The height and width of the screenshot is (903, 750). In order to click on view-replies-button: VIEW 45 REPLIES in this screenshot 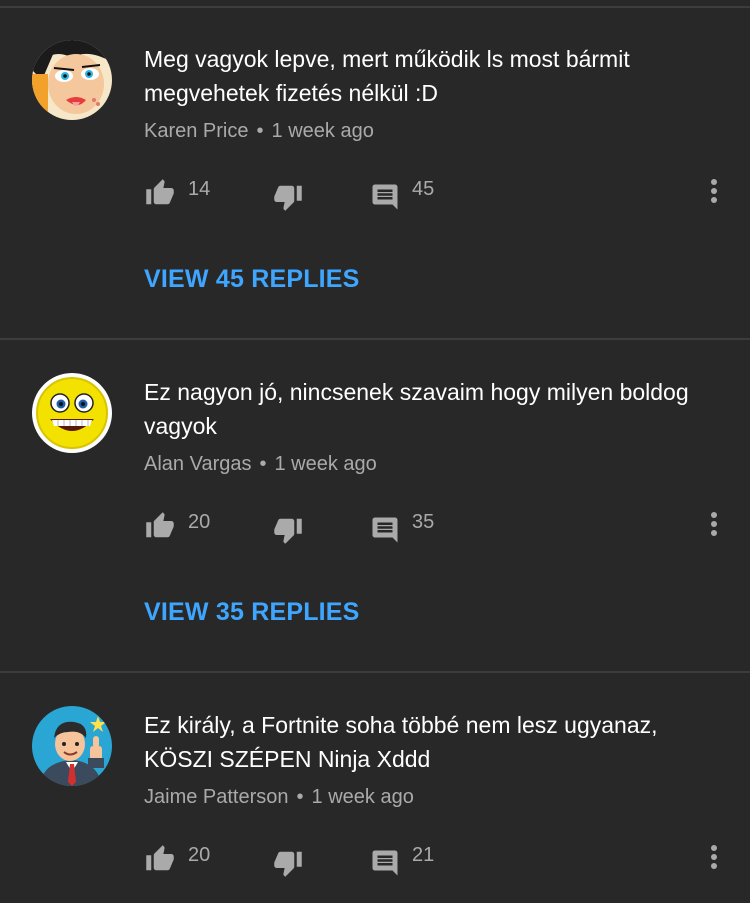, I will do `click(252, 279)`.